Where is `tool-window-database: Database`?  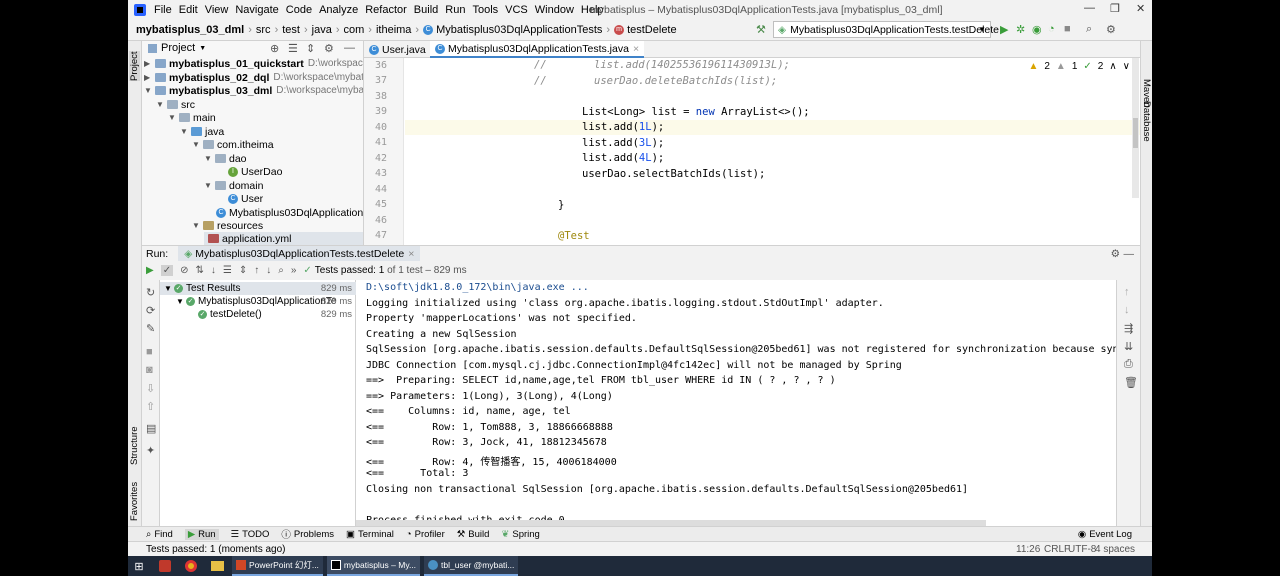 tool-window-database: Database is located at coordinates (1146, 121).